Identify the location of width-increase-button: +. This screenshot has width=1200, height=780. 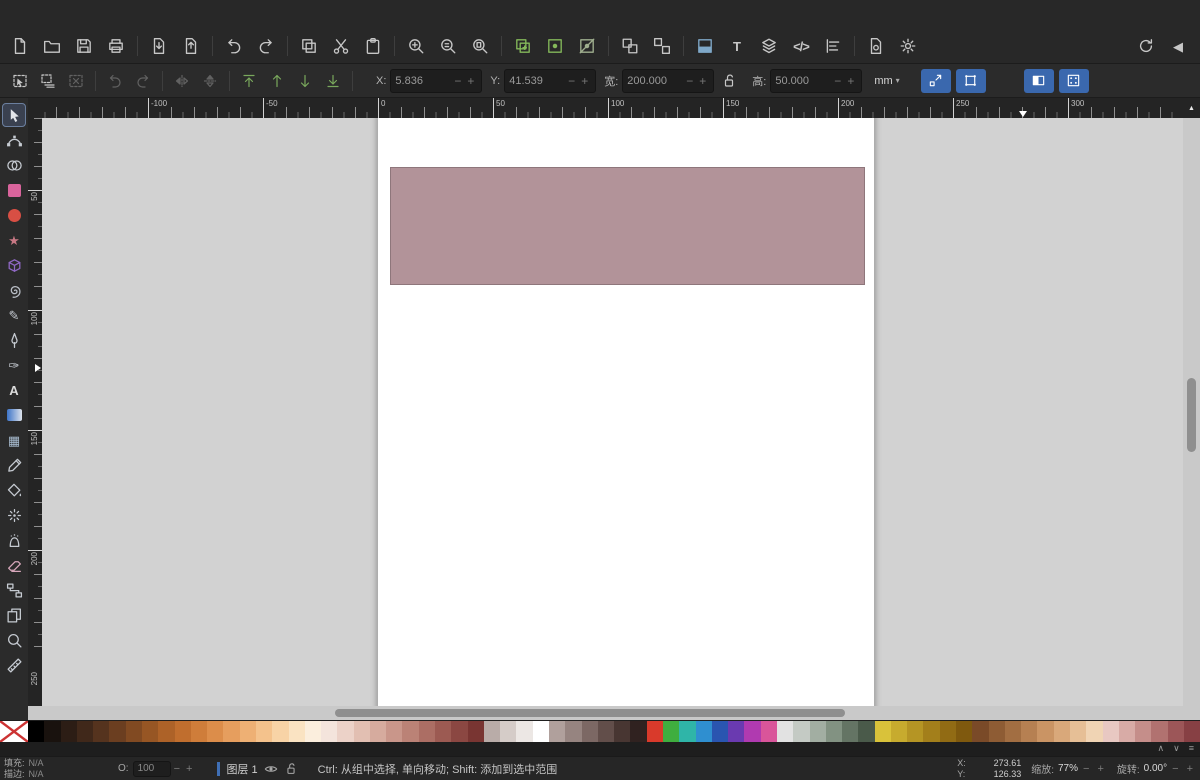
(702, 81).